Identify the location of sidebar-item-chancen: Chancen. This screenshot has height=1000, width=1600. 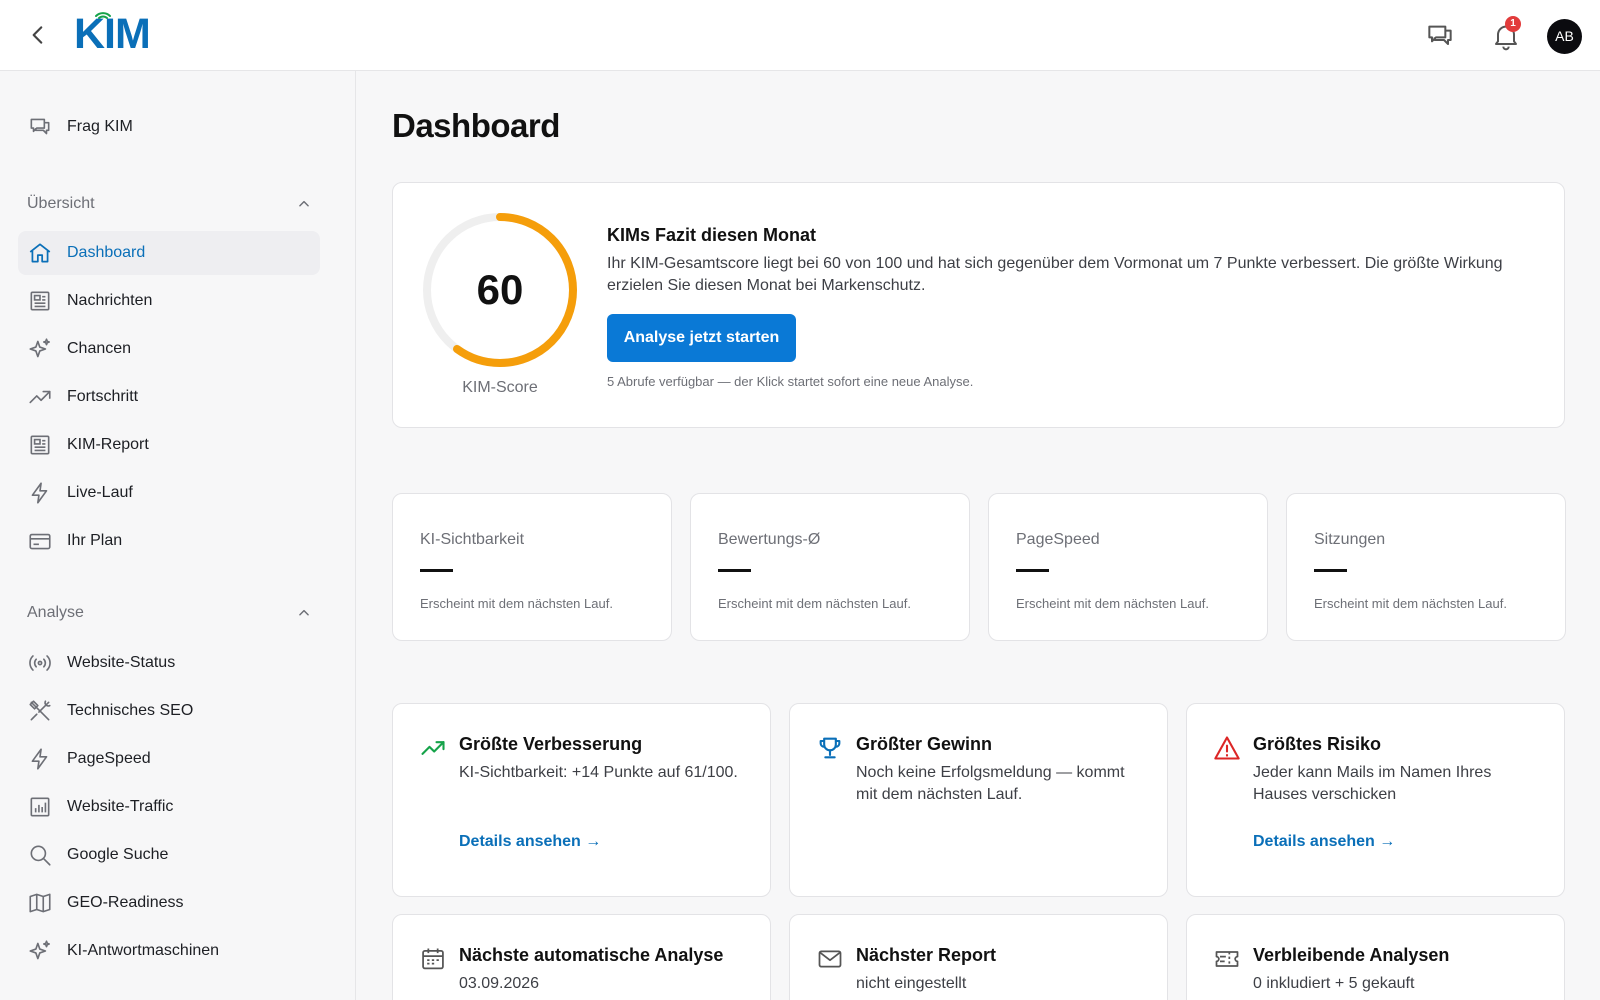
(169, 349).